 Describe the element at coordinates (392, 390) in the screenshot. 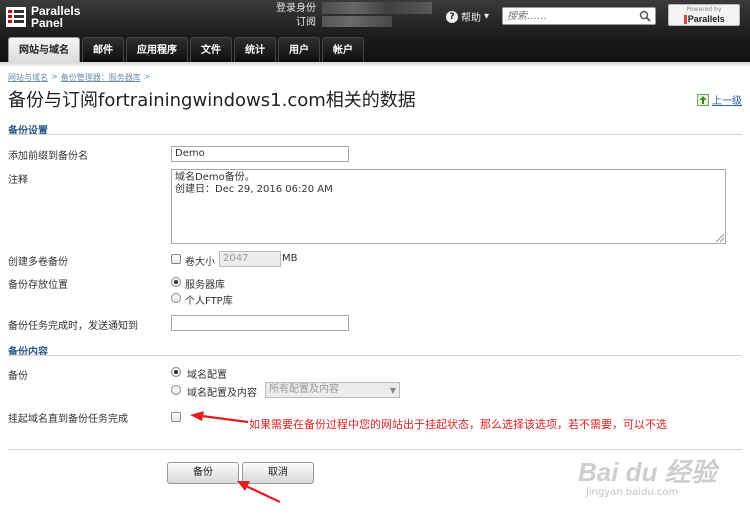

I see `chevron-down-icon: ▼` at that location.